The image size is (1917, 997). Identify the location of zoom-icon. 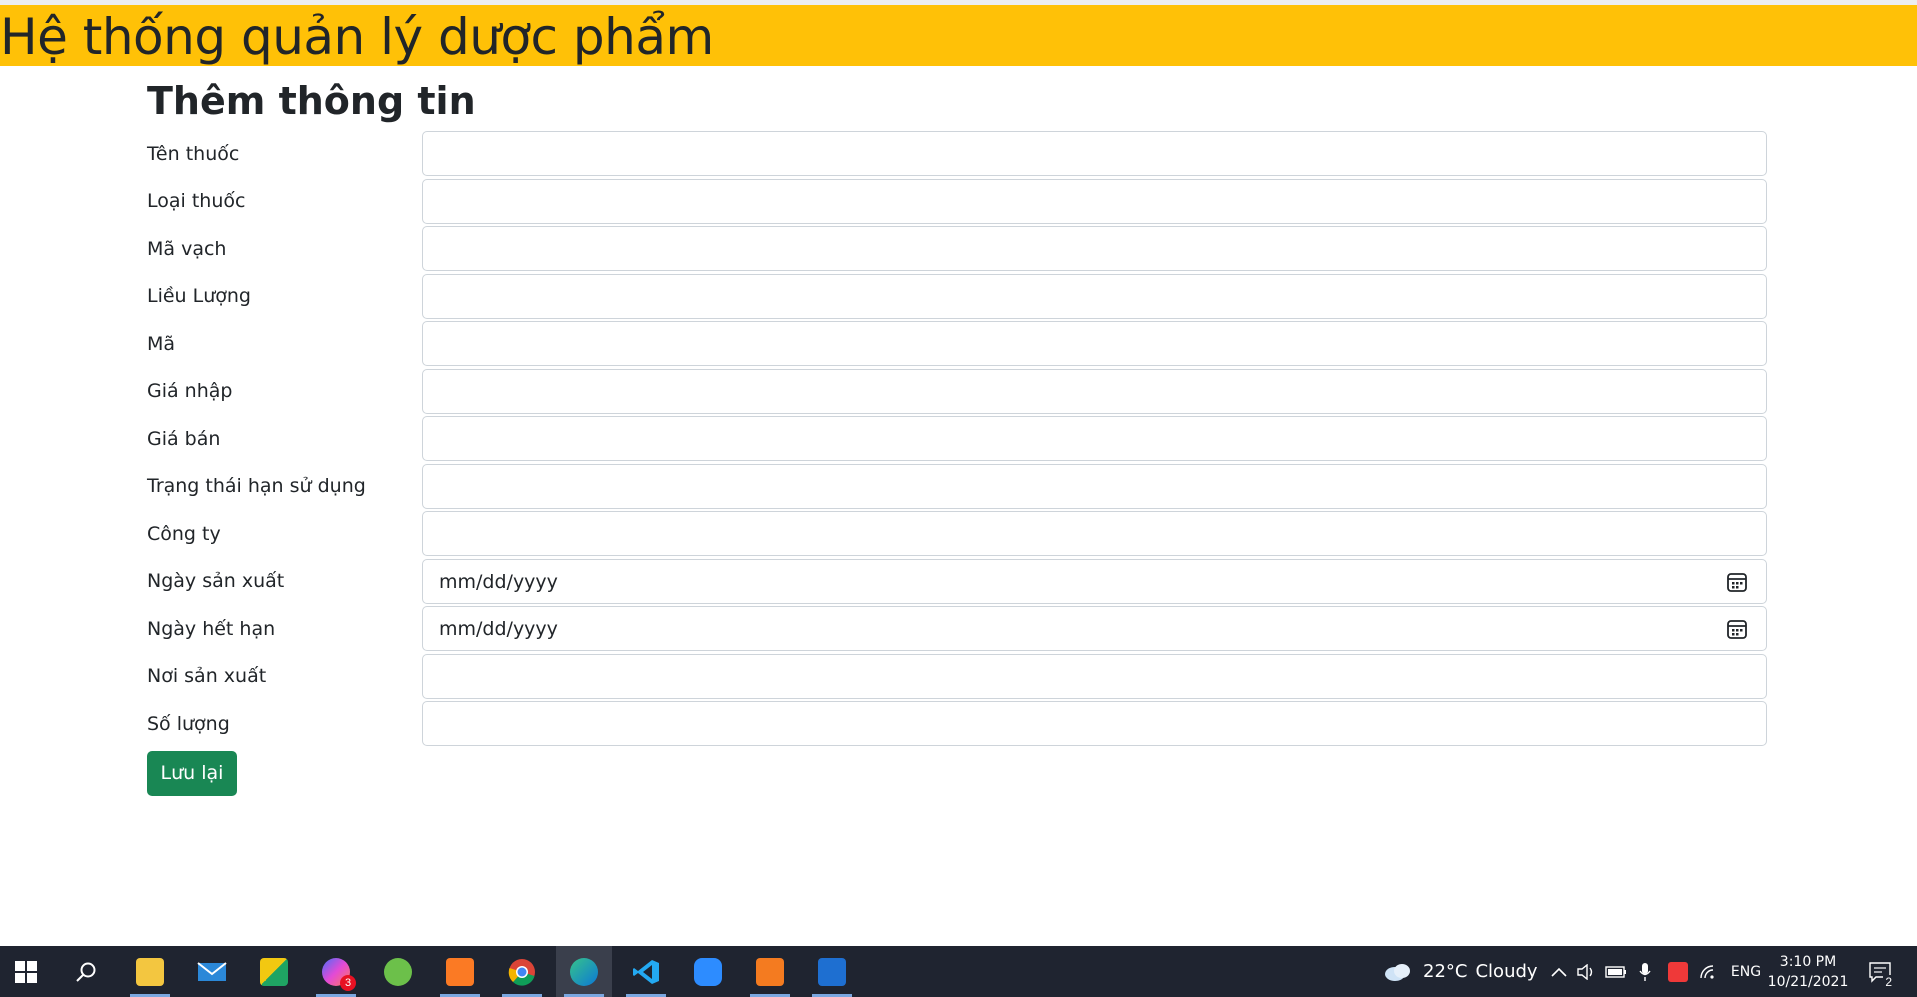
(708, 971).